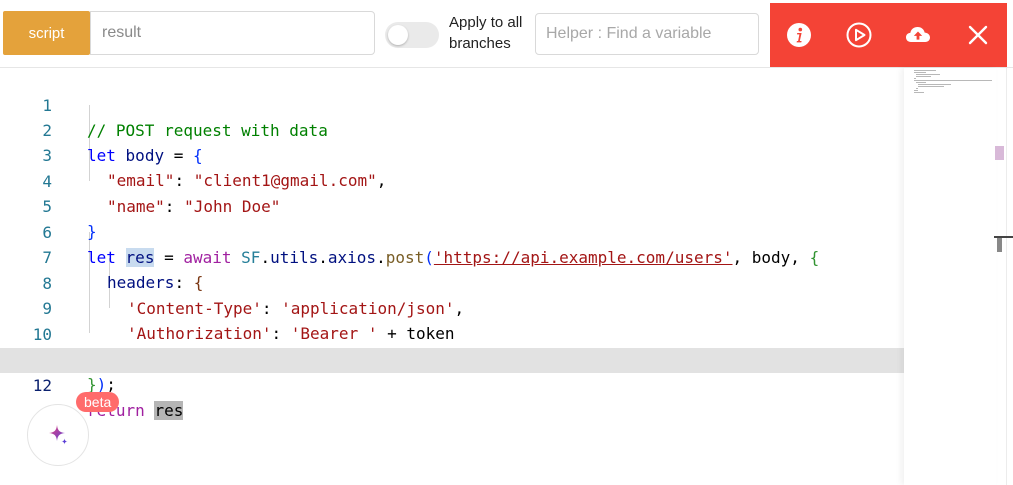 Image resolution: width=1013 pixels, height=485 pixels. I want to click on cloud-upload-icon, so click(918, 34).